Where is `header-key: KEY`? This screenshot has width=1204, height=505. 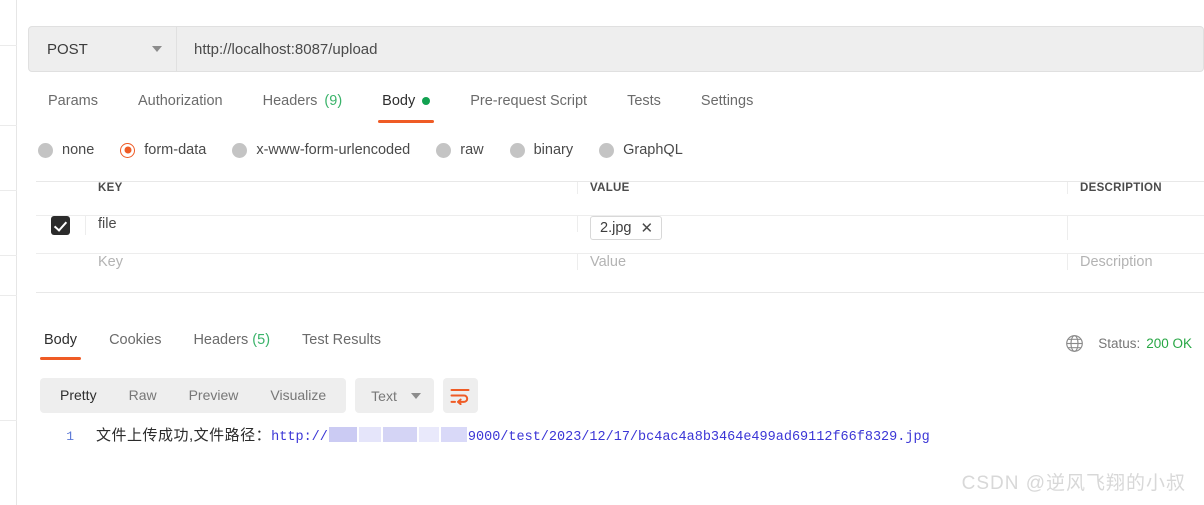 header-key: KEY is located at coordinates (332, 188).